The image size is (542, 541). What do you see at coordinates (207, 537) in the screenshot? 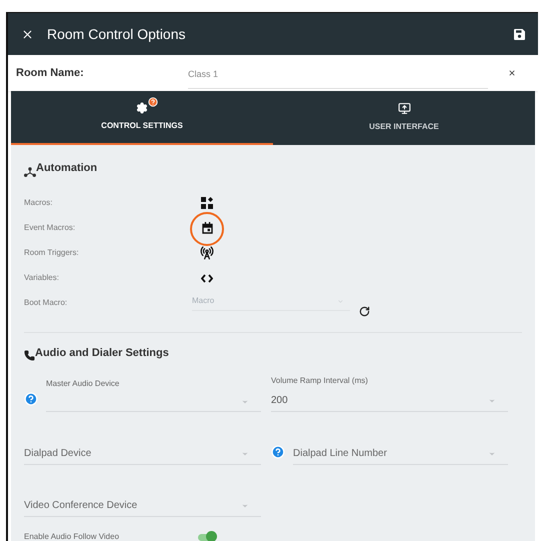
I see `toggle-switch` at bounding box center [207, 537].